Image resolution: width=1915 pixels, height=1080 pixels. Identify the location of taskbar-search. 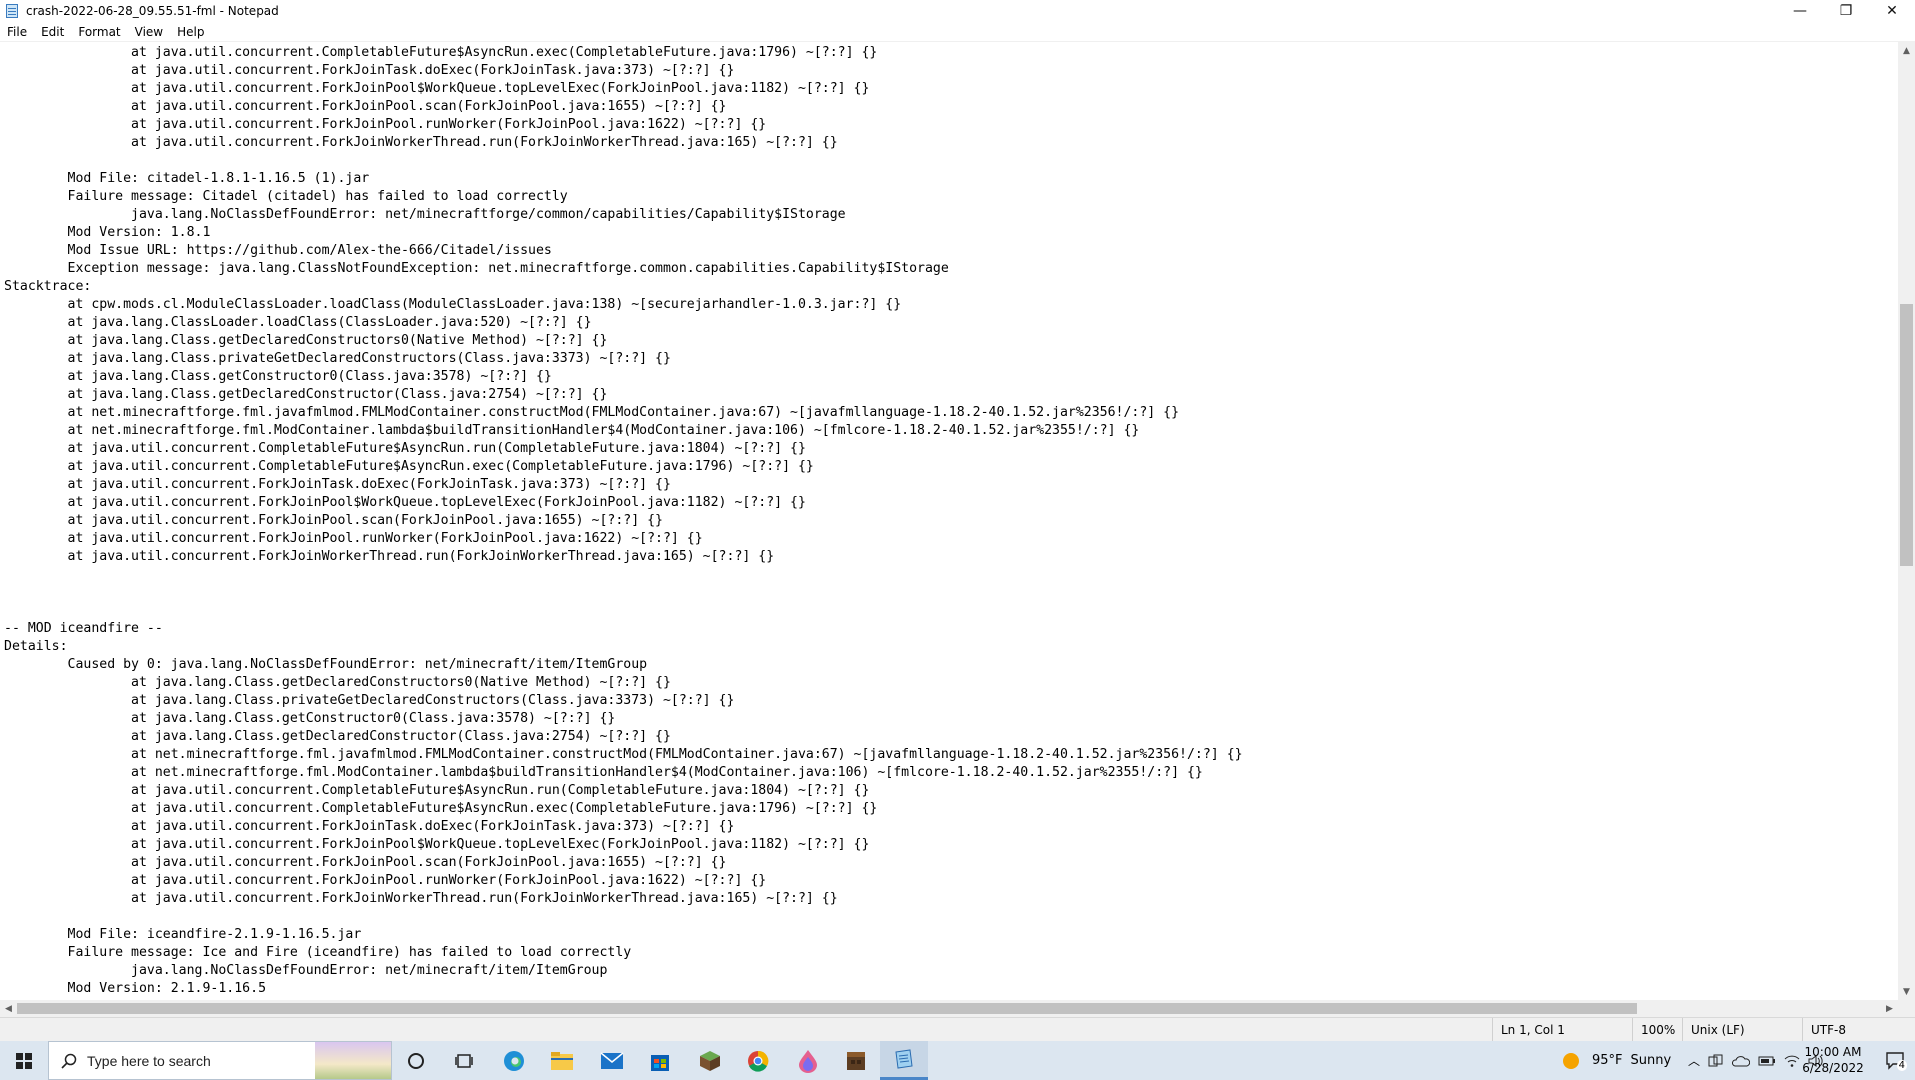
(220, 1060).